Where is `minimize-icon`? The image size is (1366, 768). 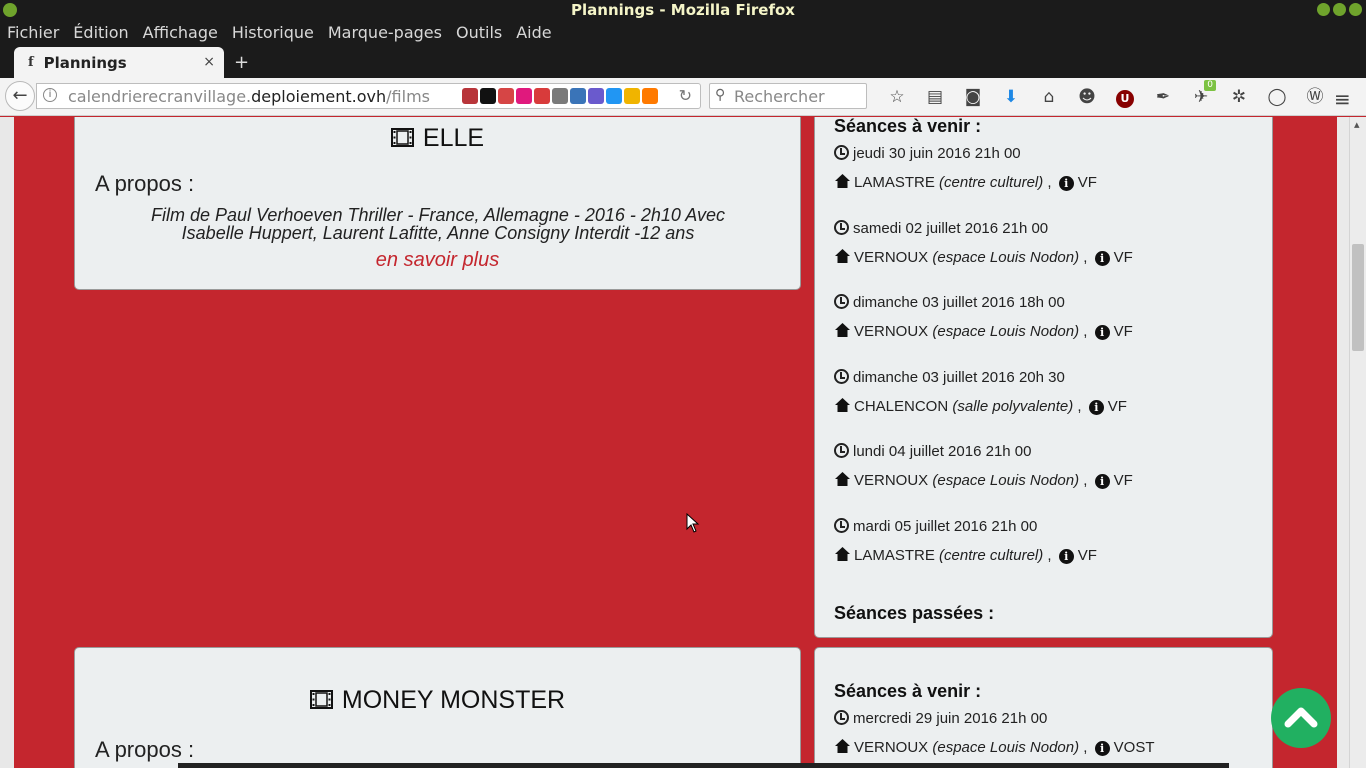 minimize-icon is located at coordinates (1323, 9).